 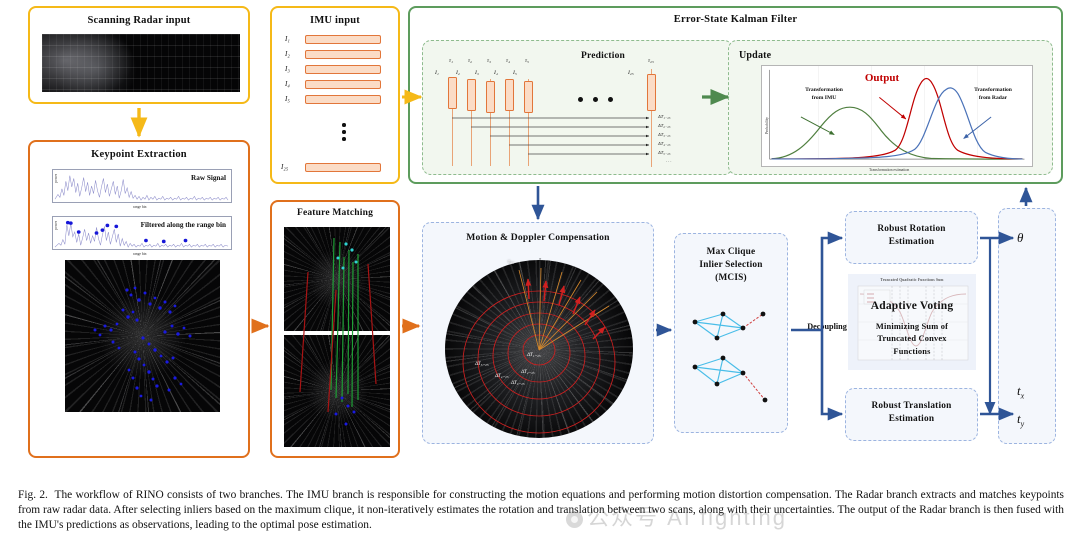 I want to click on prediction-delta-label-3: ΔT₃₋₂₅, so click(x=664, y=134).